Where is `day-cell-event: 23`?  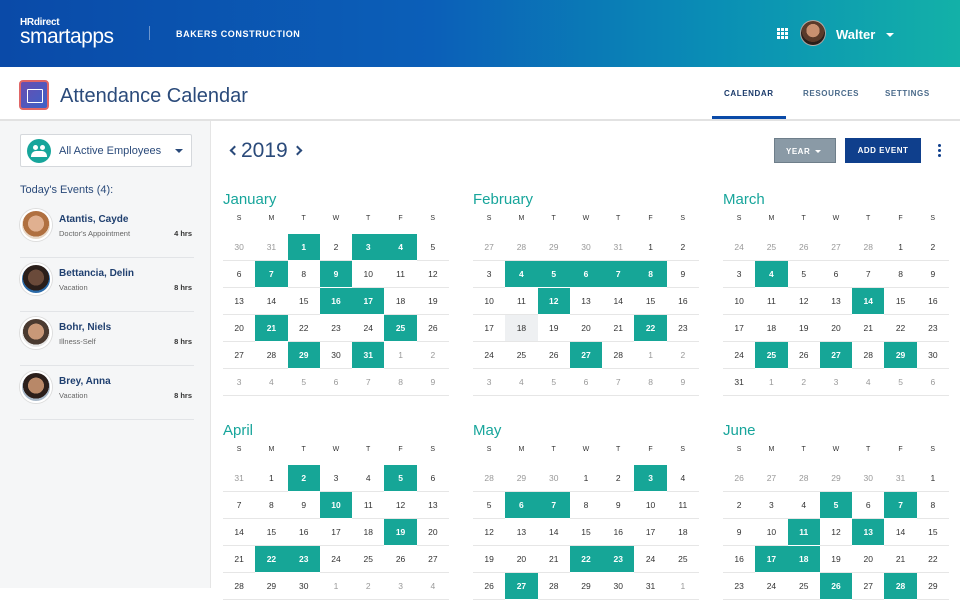
day-cell-event: 23 is located at coordinates (618, 559).